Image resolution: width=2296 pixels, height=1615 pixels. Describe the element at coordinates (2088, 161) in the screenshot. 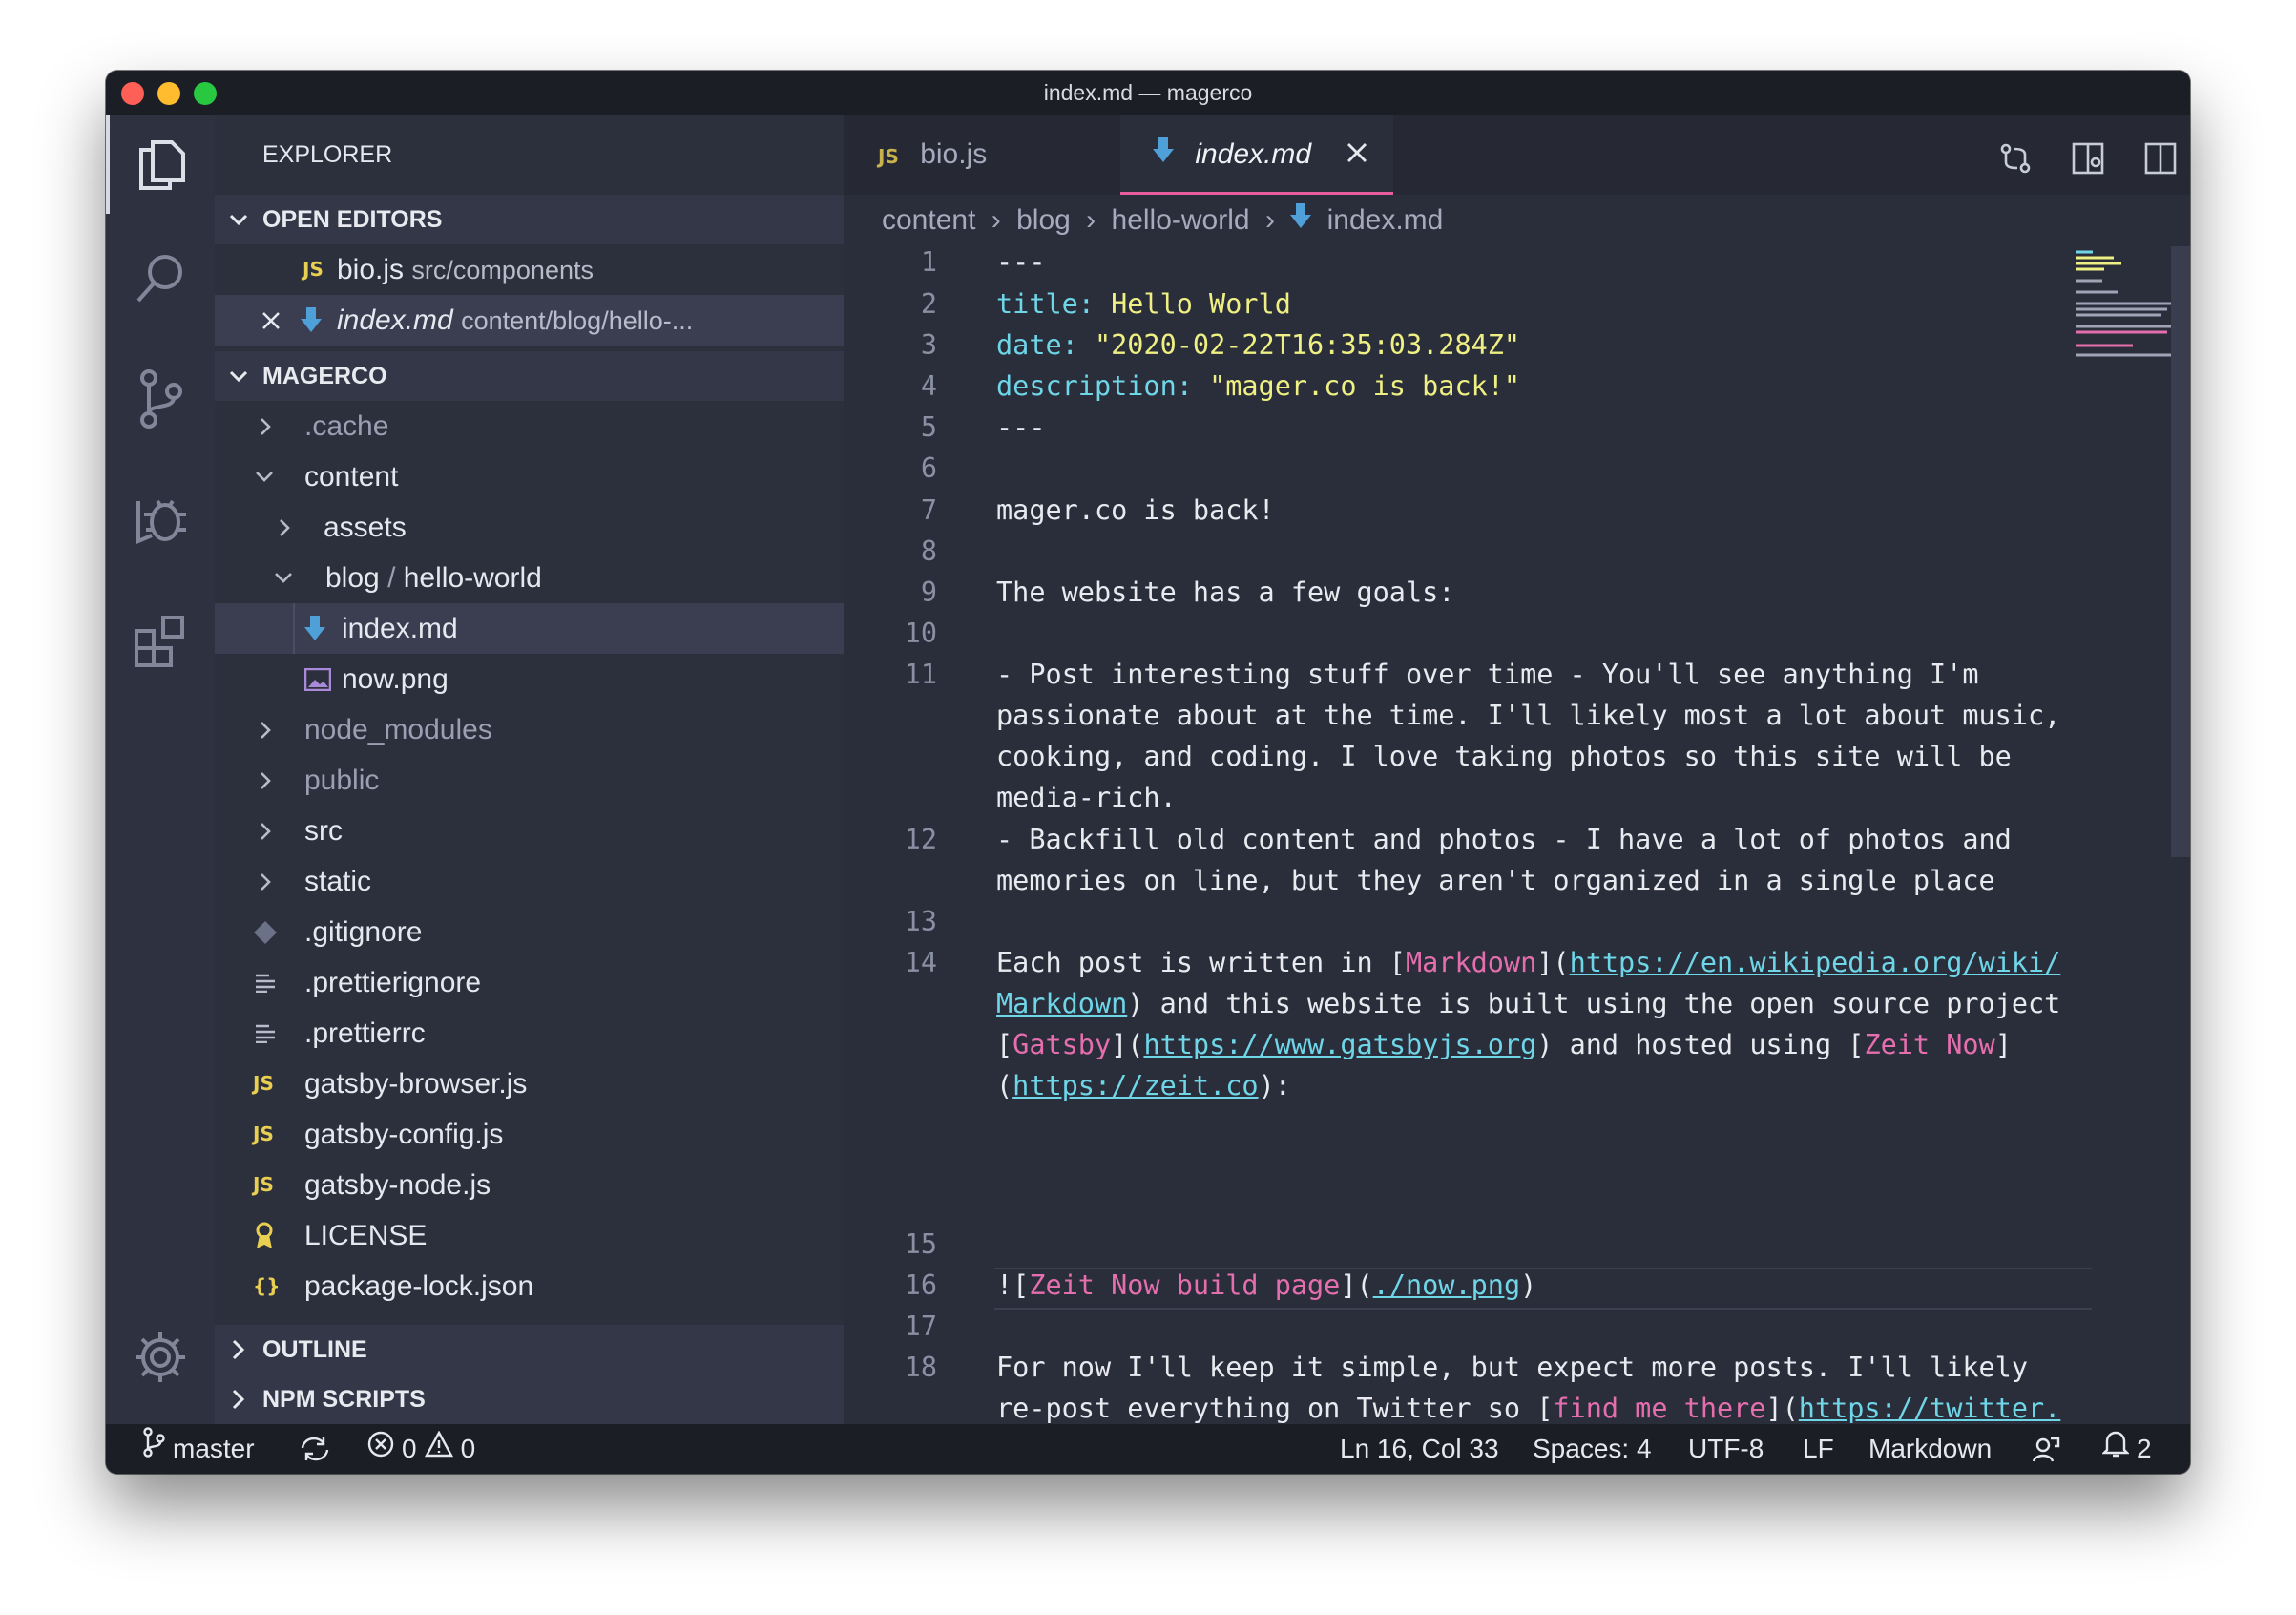

I see `open-preview-icon` at that location.